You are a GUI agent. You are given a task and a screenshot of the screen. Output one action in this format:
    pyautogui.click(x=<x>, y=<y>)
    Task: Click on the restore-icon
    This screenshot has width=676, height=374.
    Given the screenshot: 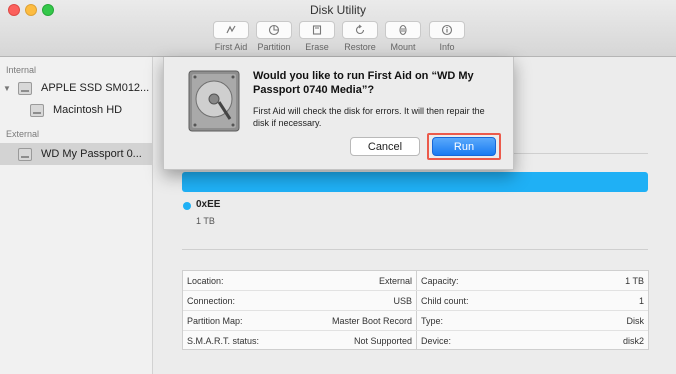 What is the action you would take?
    pyautogui.click(x=360, y=29)
    